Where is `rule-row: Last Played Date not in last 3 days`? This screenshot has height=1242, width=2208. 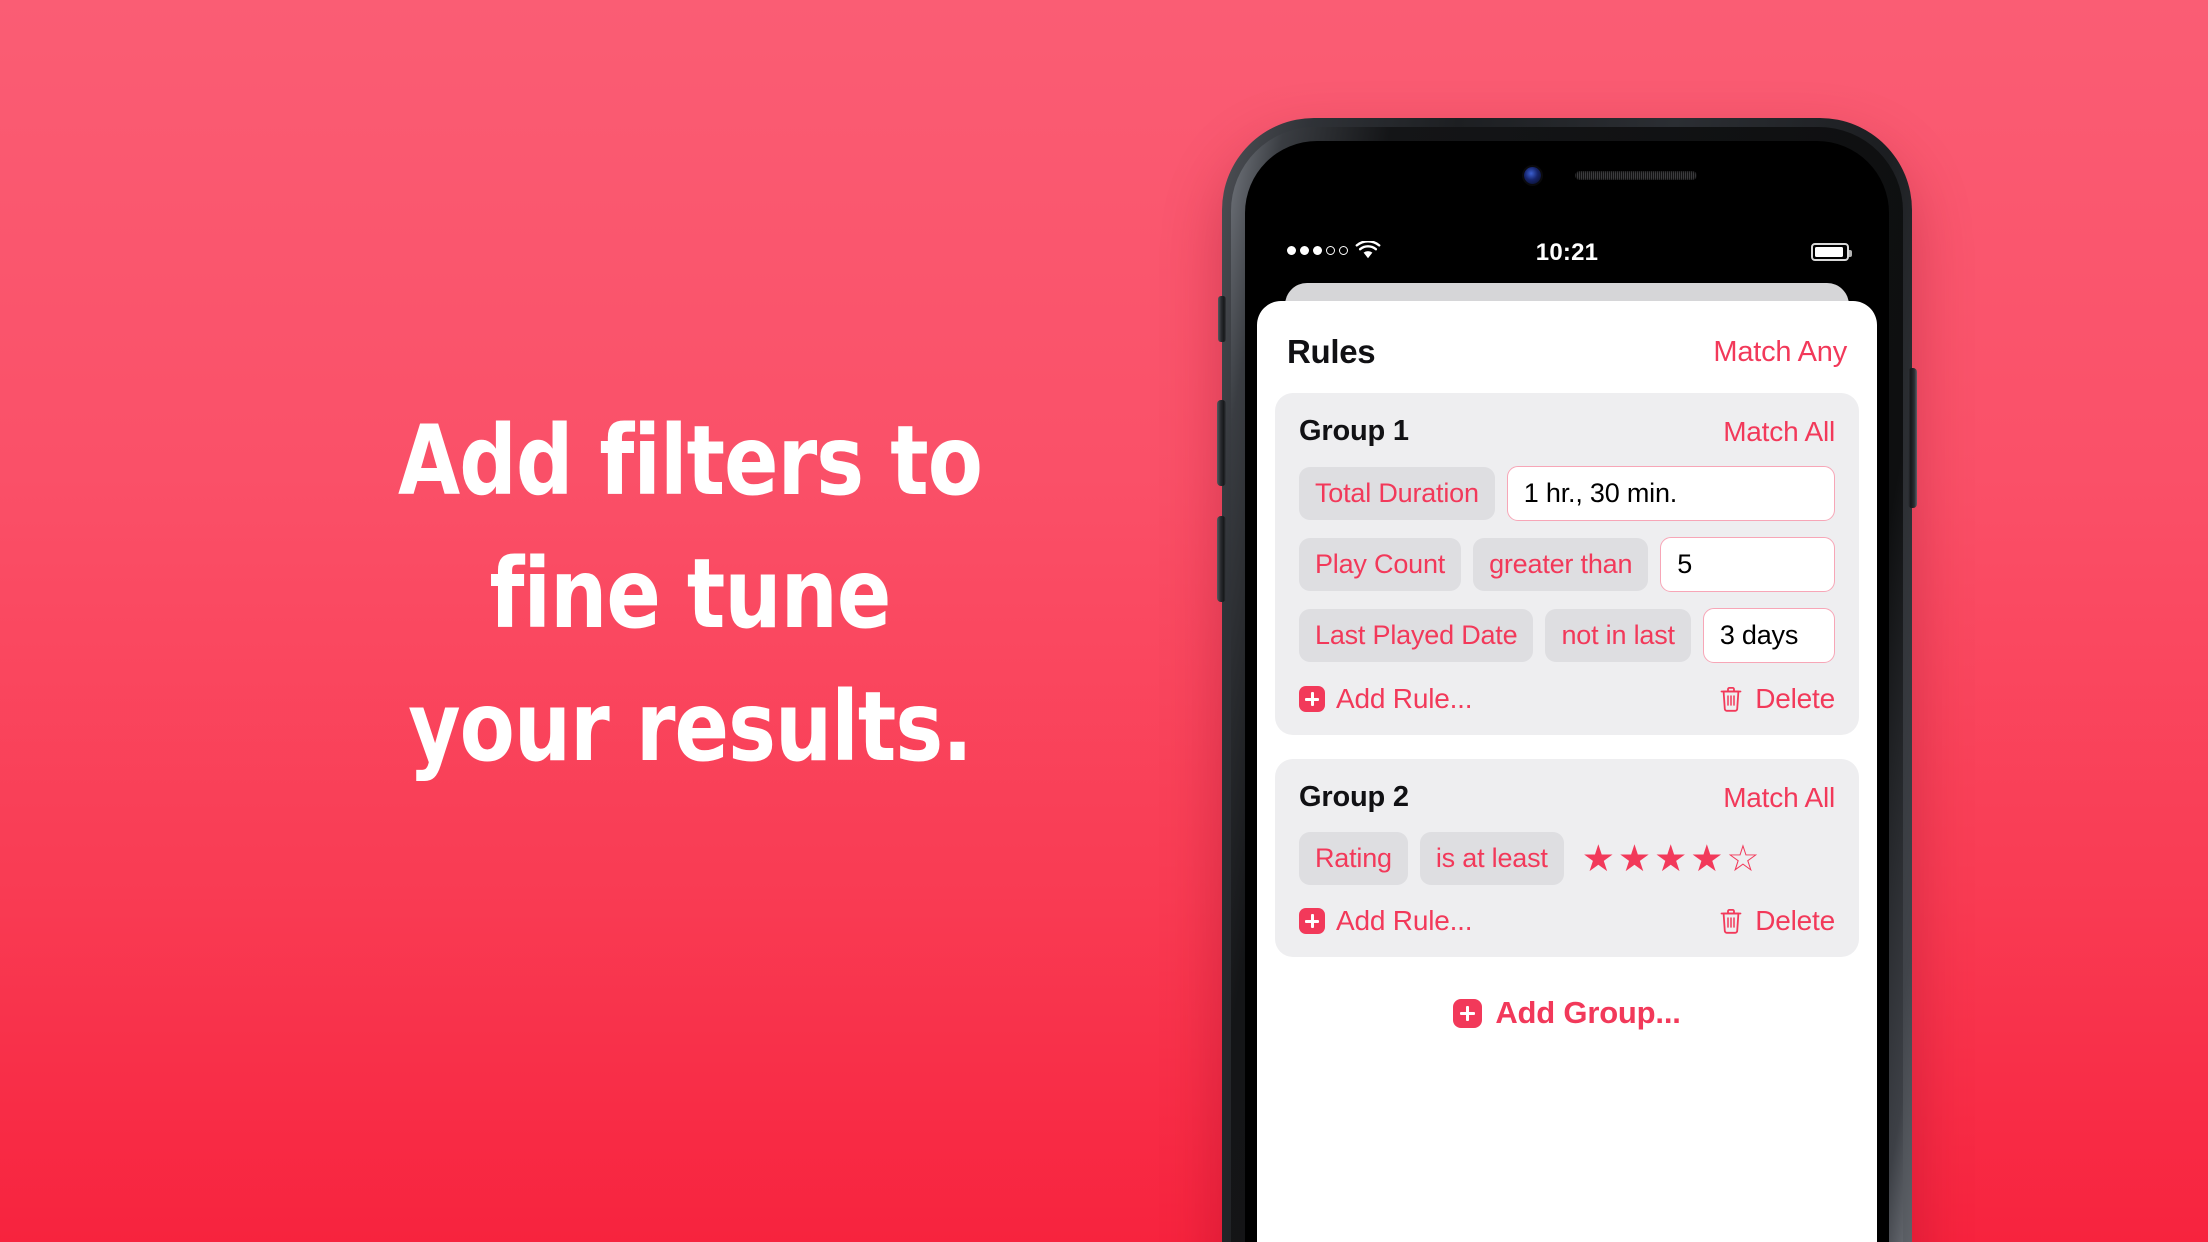 rule-row: Last Played Date not in last 3 days is located at coordinates (1567, 635).